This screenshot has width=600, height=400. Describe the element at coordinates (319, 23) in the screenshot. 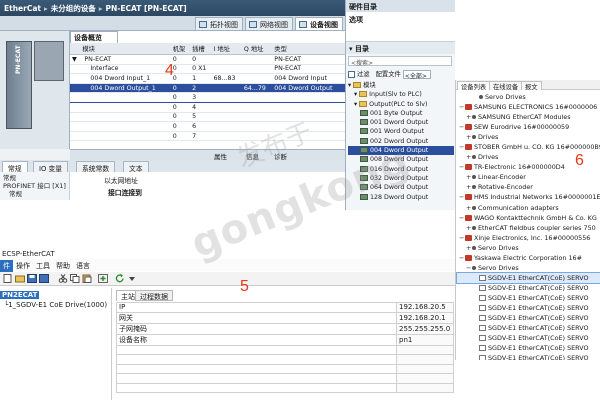

I see `tab-device-view: 设备视图` at that location.